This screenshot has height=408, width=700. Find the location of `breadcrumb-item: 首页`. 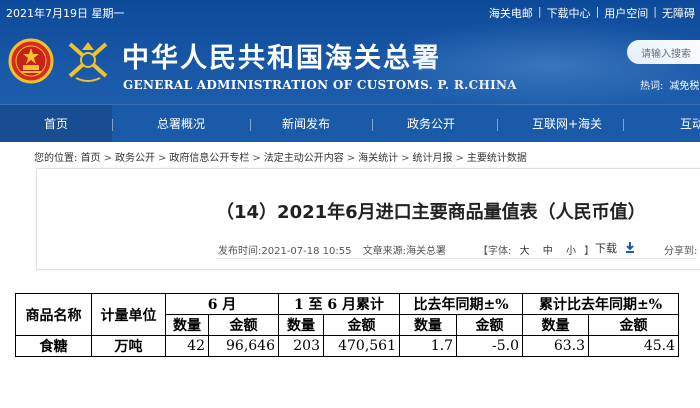

breadcrumb-item: 首页 is located at coordinates (91, 158).